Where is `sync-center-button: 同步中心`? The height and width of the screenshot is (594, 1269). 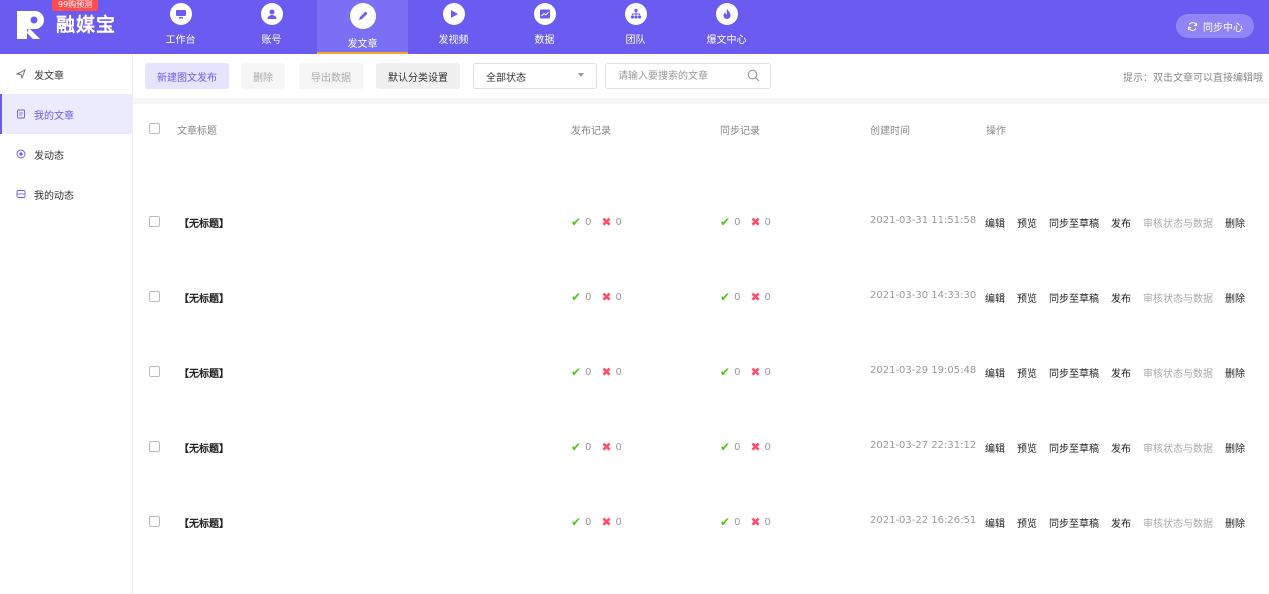 sync-center-button: 同步中心 is located at coordinates (1215, 26).